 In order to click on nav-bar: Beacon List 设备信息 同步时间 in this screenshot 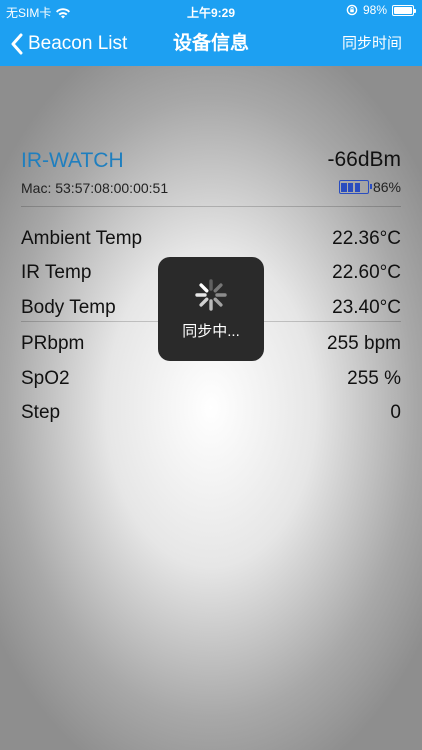, I will do `click(211, 44)`.